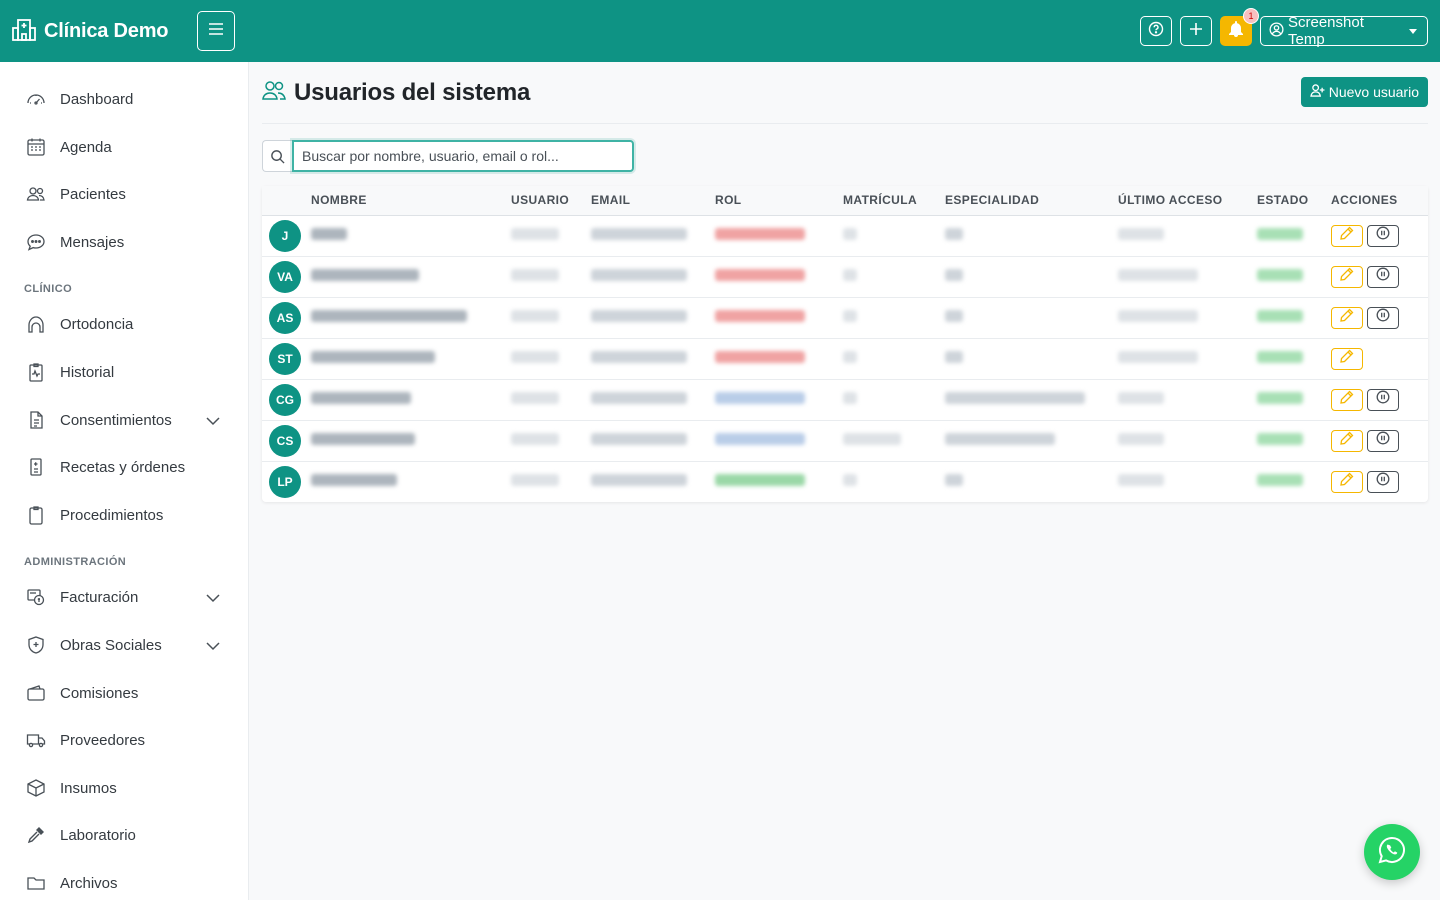  Describe the element at coordinates (36, 242) in the screenshot. I see `chat-icon` at that location.